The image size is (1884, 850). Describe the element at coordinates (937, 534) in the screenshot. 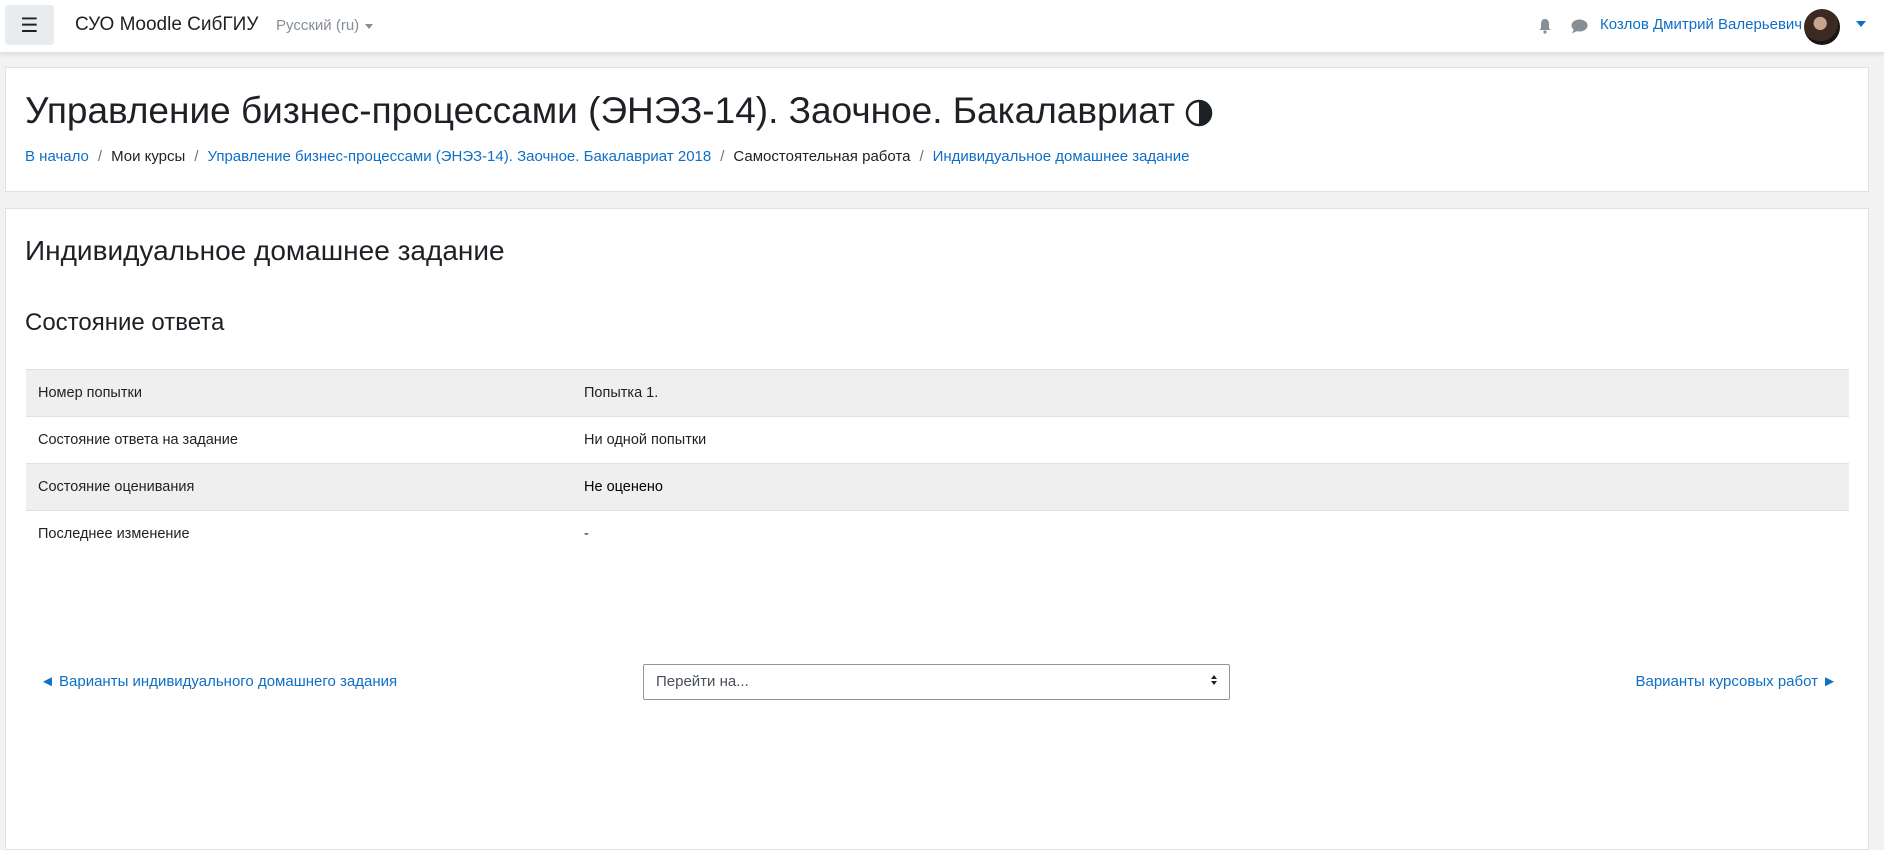

I see `table-row: Последнее изменение -` at that location.